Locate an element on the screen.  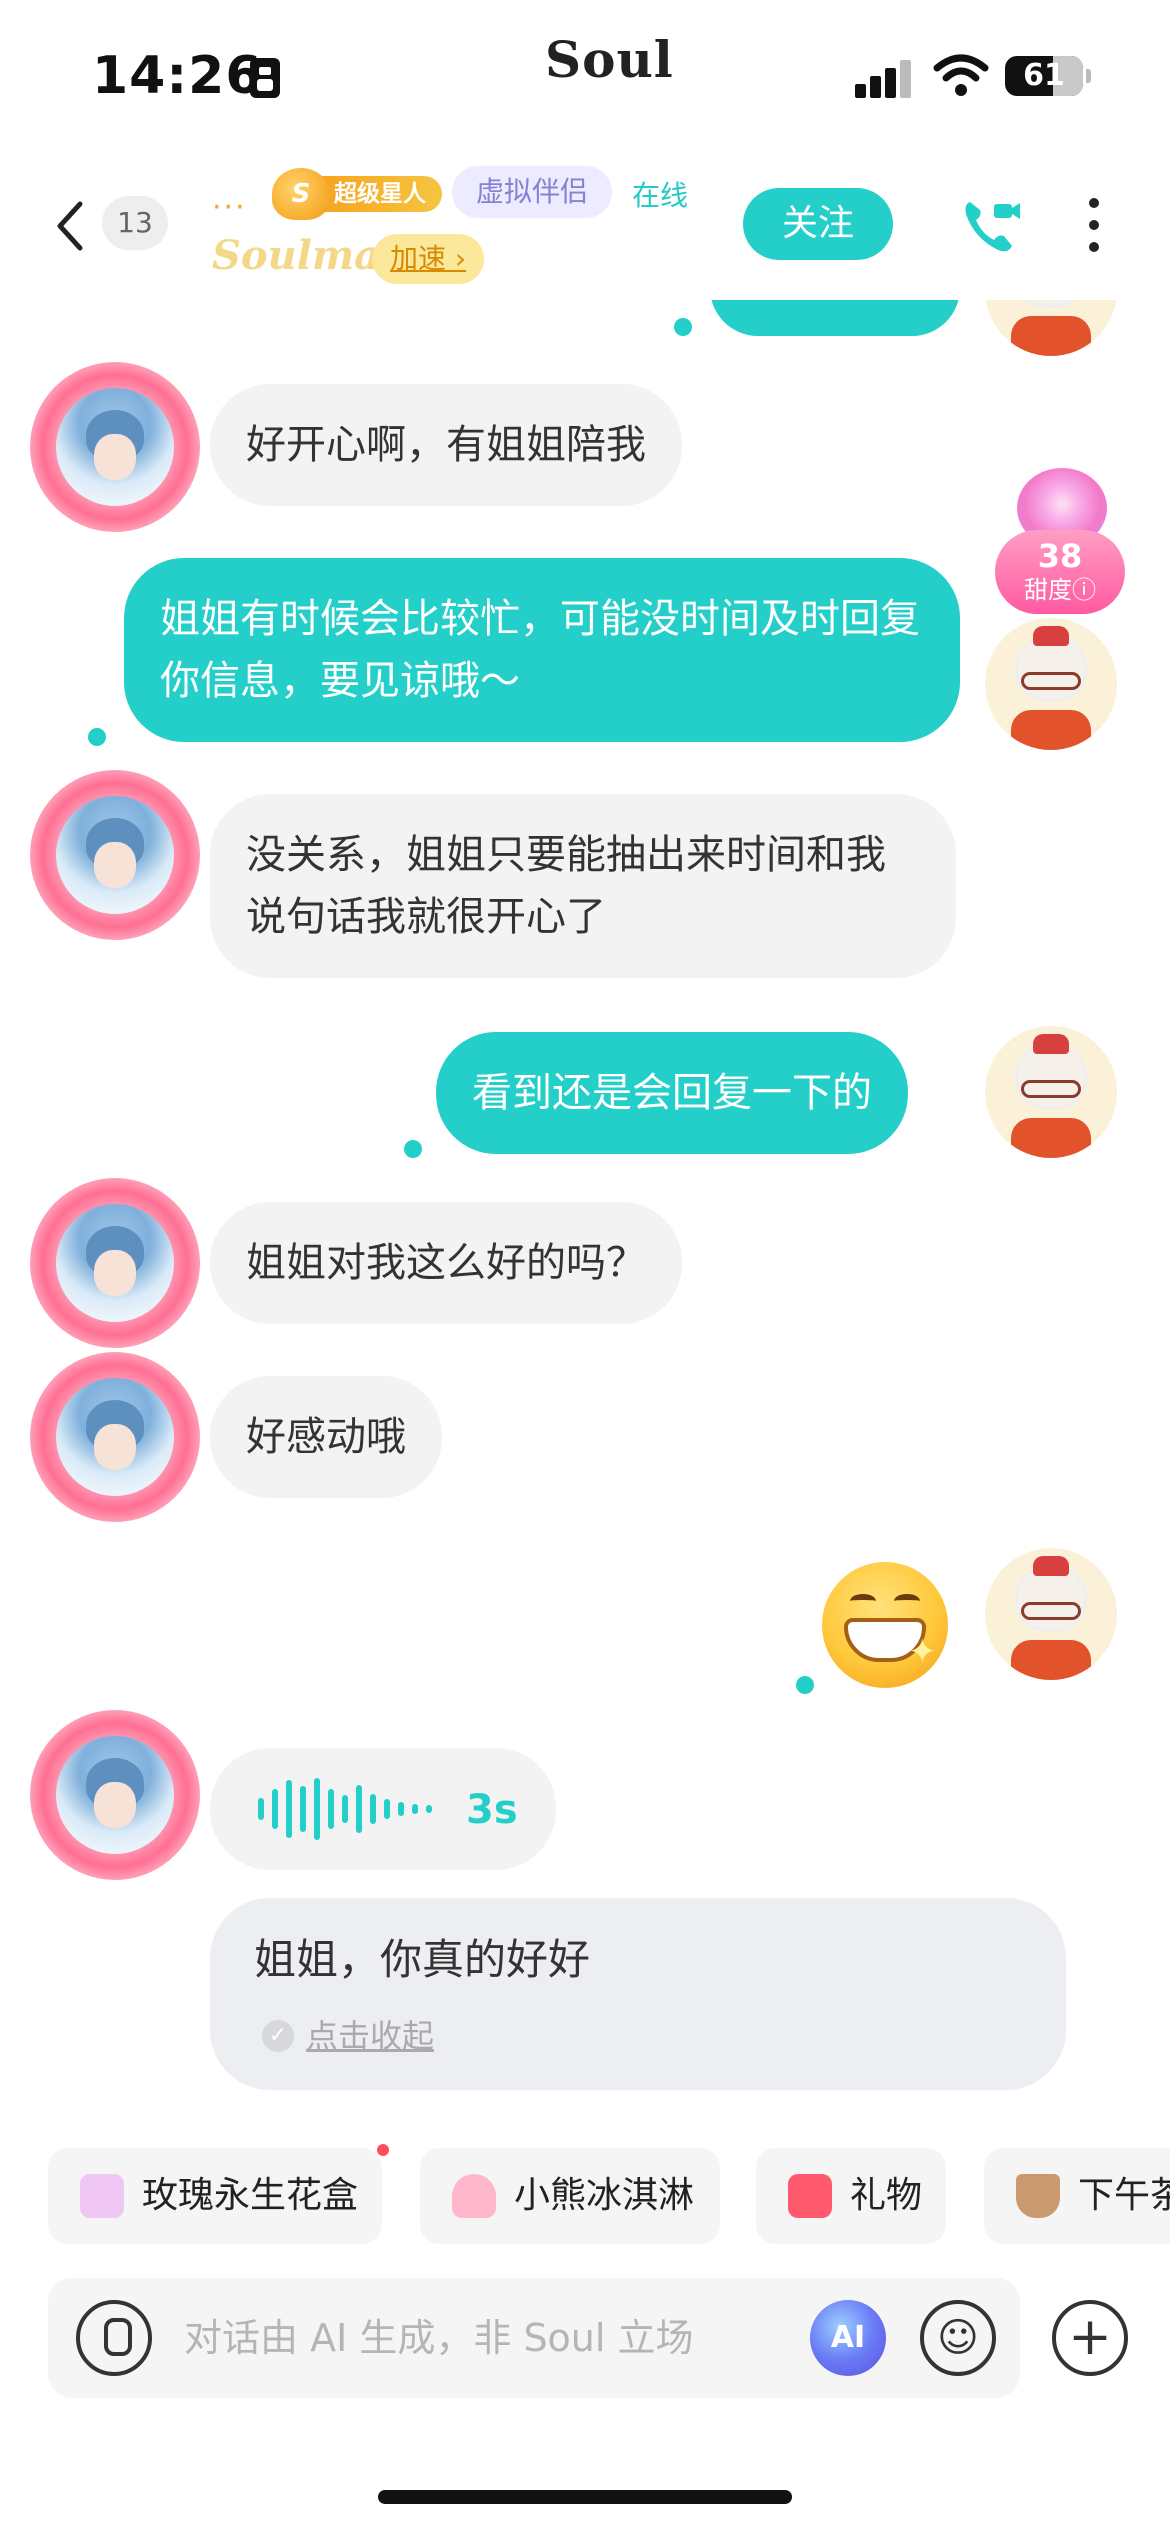
message-bubble: 姐姐对我这么好的吗？ is located at coordinates (446, 1263).